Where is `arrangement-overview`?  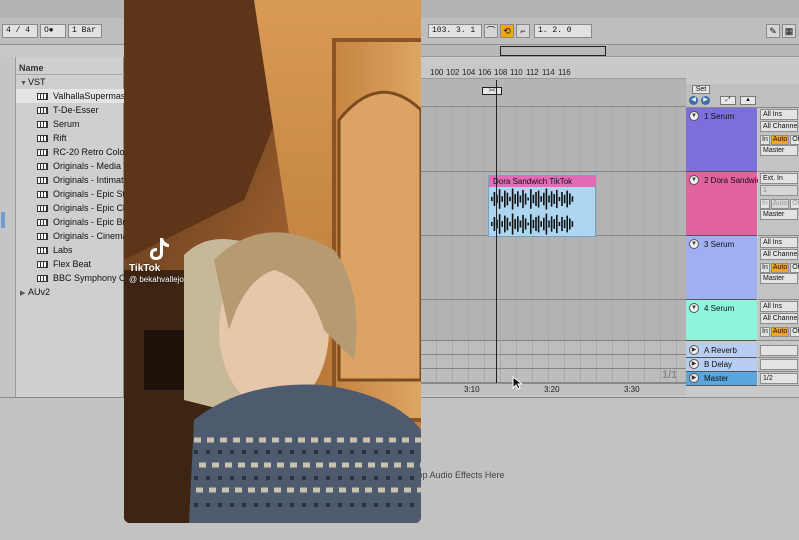 arrangement-overview is located at coordinates (609, 51).